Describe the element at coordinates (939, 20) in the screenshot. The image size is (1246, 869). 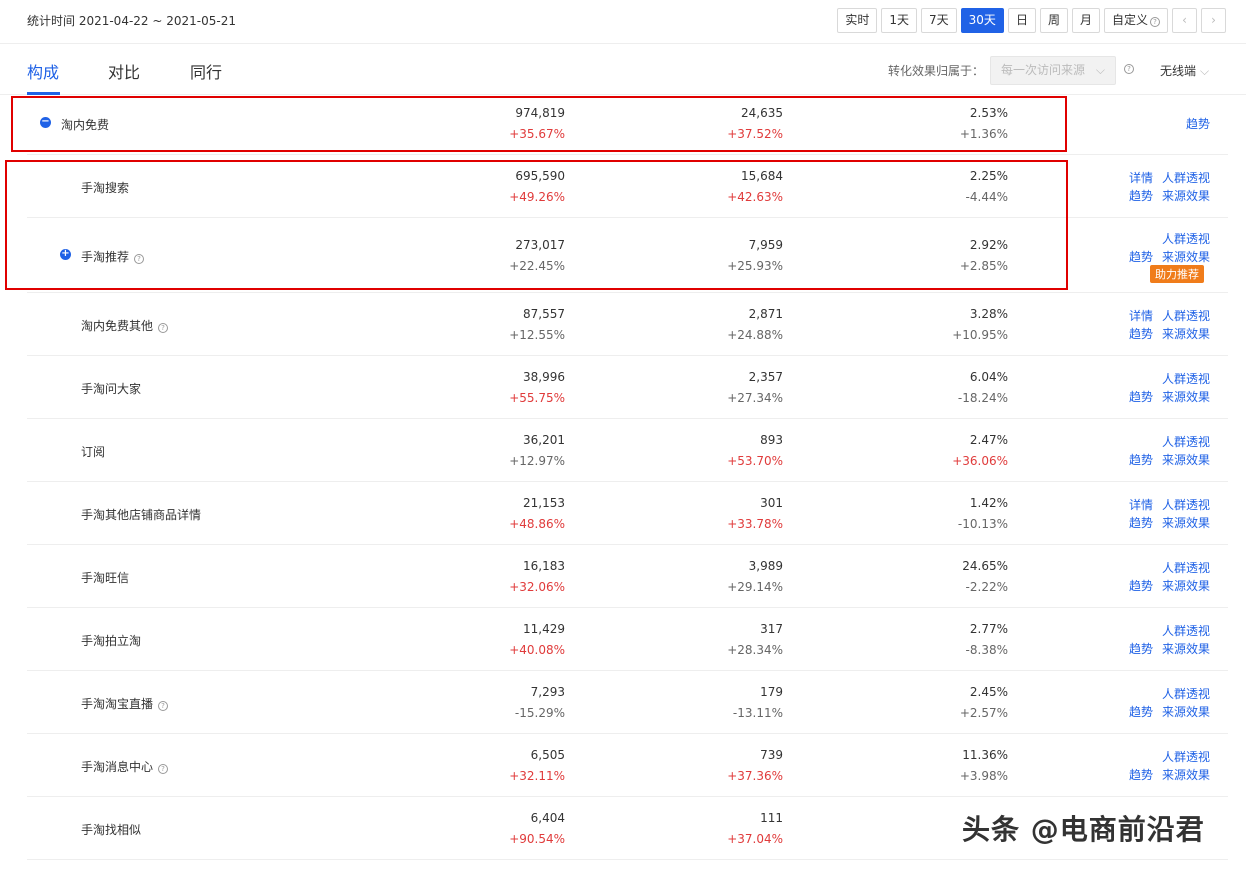
I see `period-7day-button: 7天` at that location.